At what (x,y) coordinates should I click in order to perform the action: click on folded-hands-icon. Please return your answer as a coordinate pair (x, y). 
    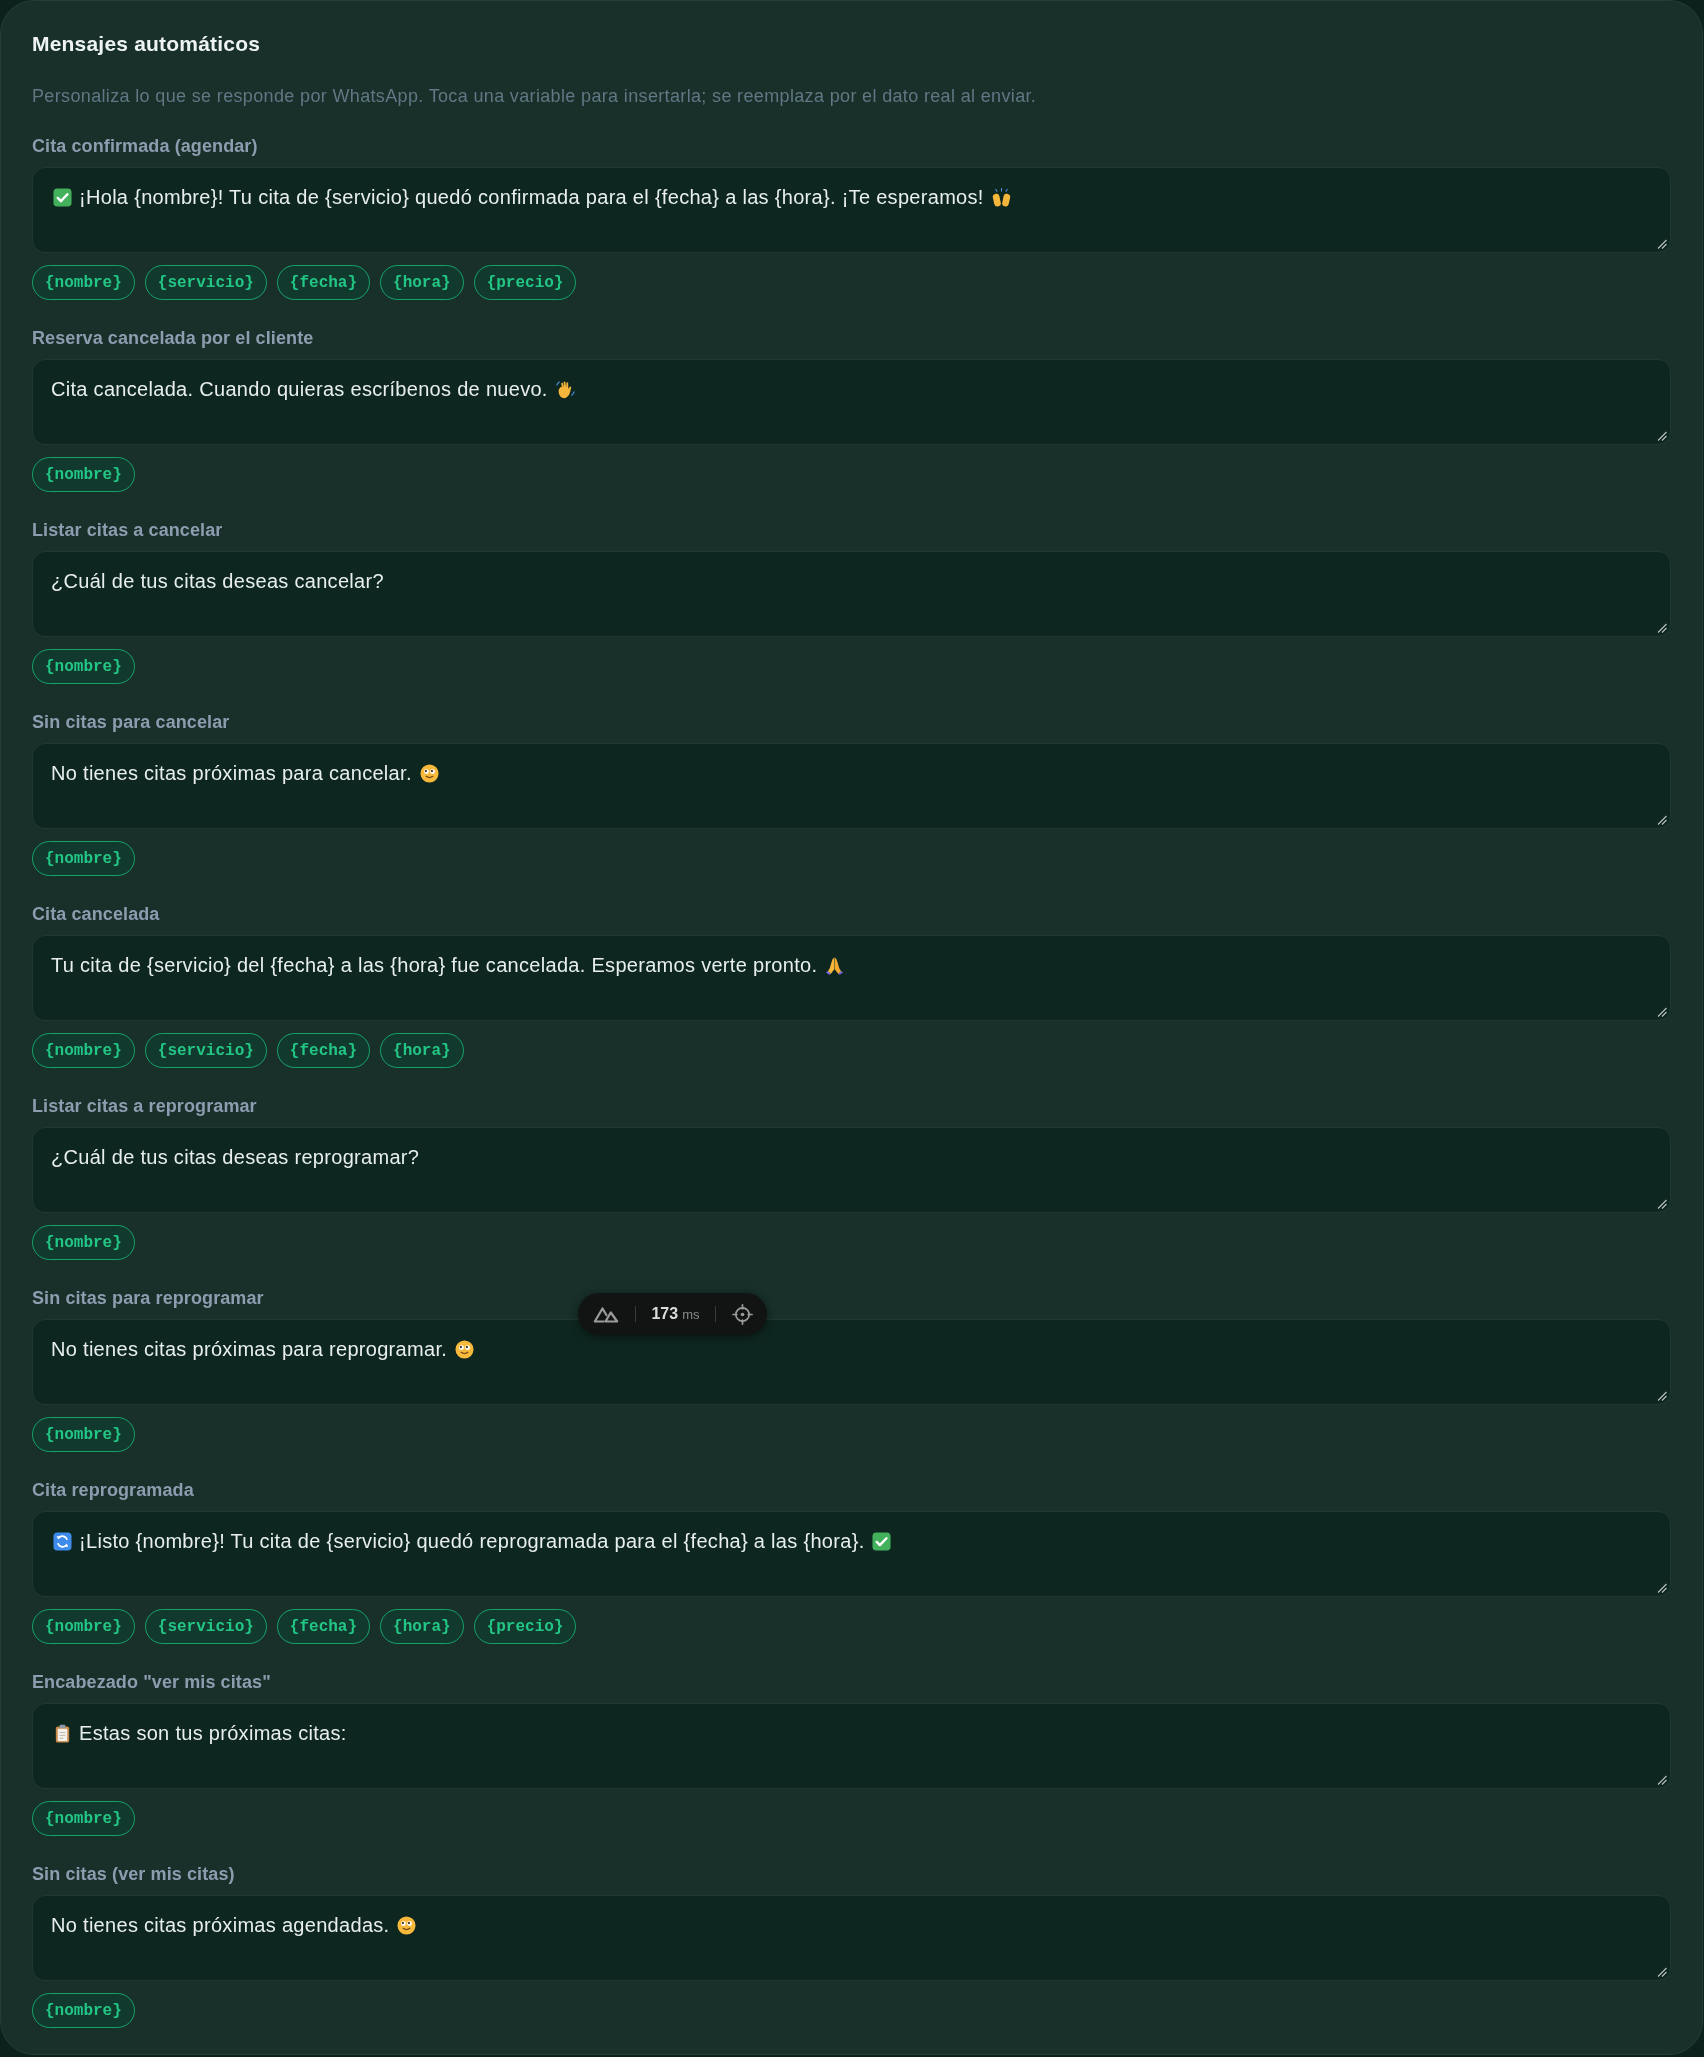
    Looking at the image, I should click on (835, 965).